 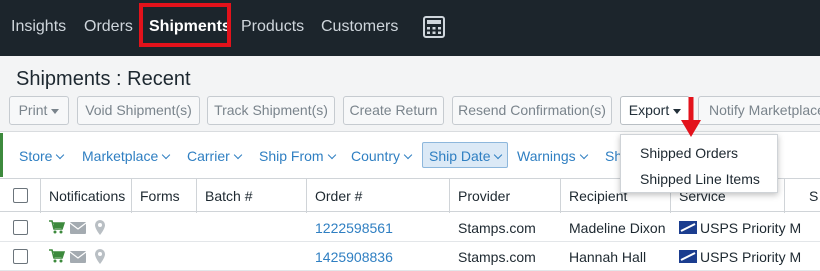 I want to click on nav-highlight-annotation, so click(x=185, y=25).